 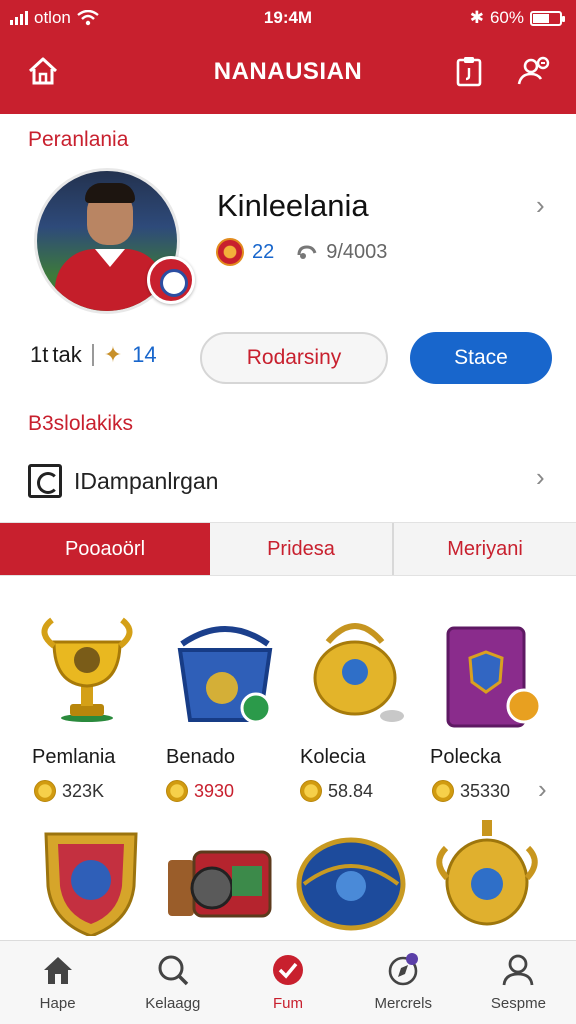 I want to click on search-icon, so click(x=173, y=970).